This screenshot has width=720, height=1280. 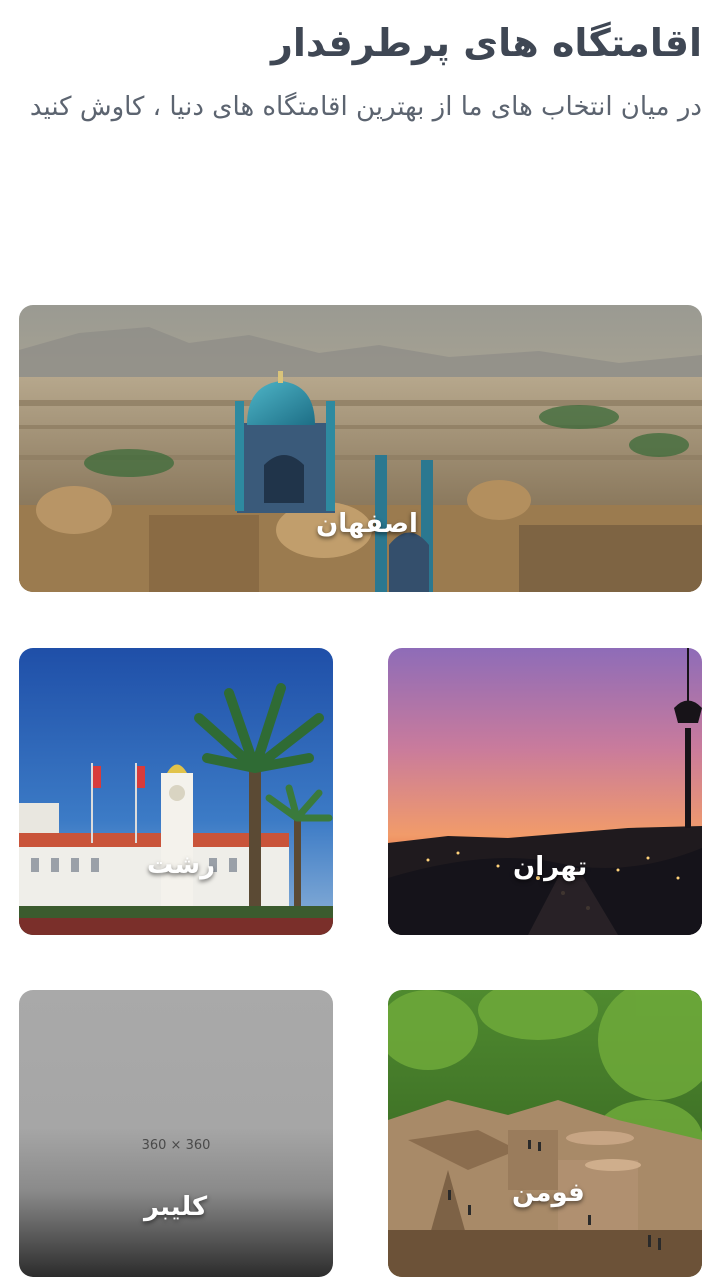 What do you see at coordinates (176, 1207) in the screenshot?
I see `destination-name: کلیبر` at bounding box center [176, 1207].